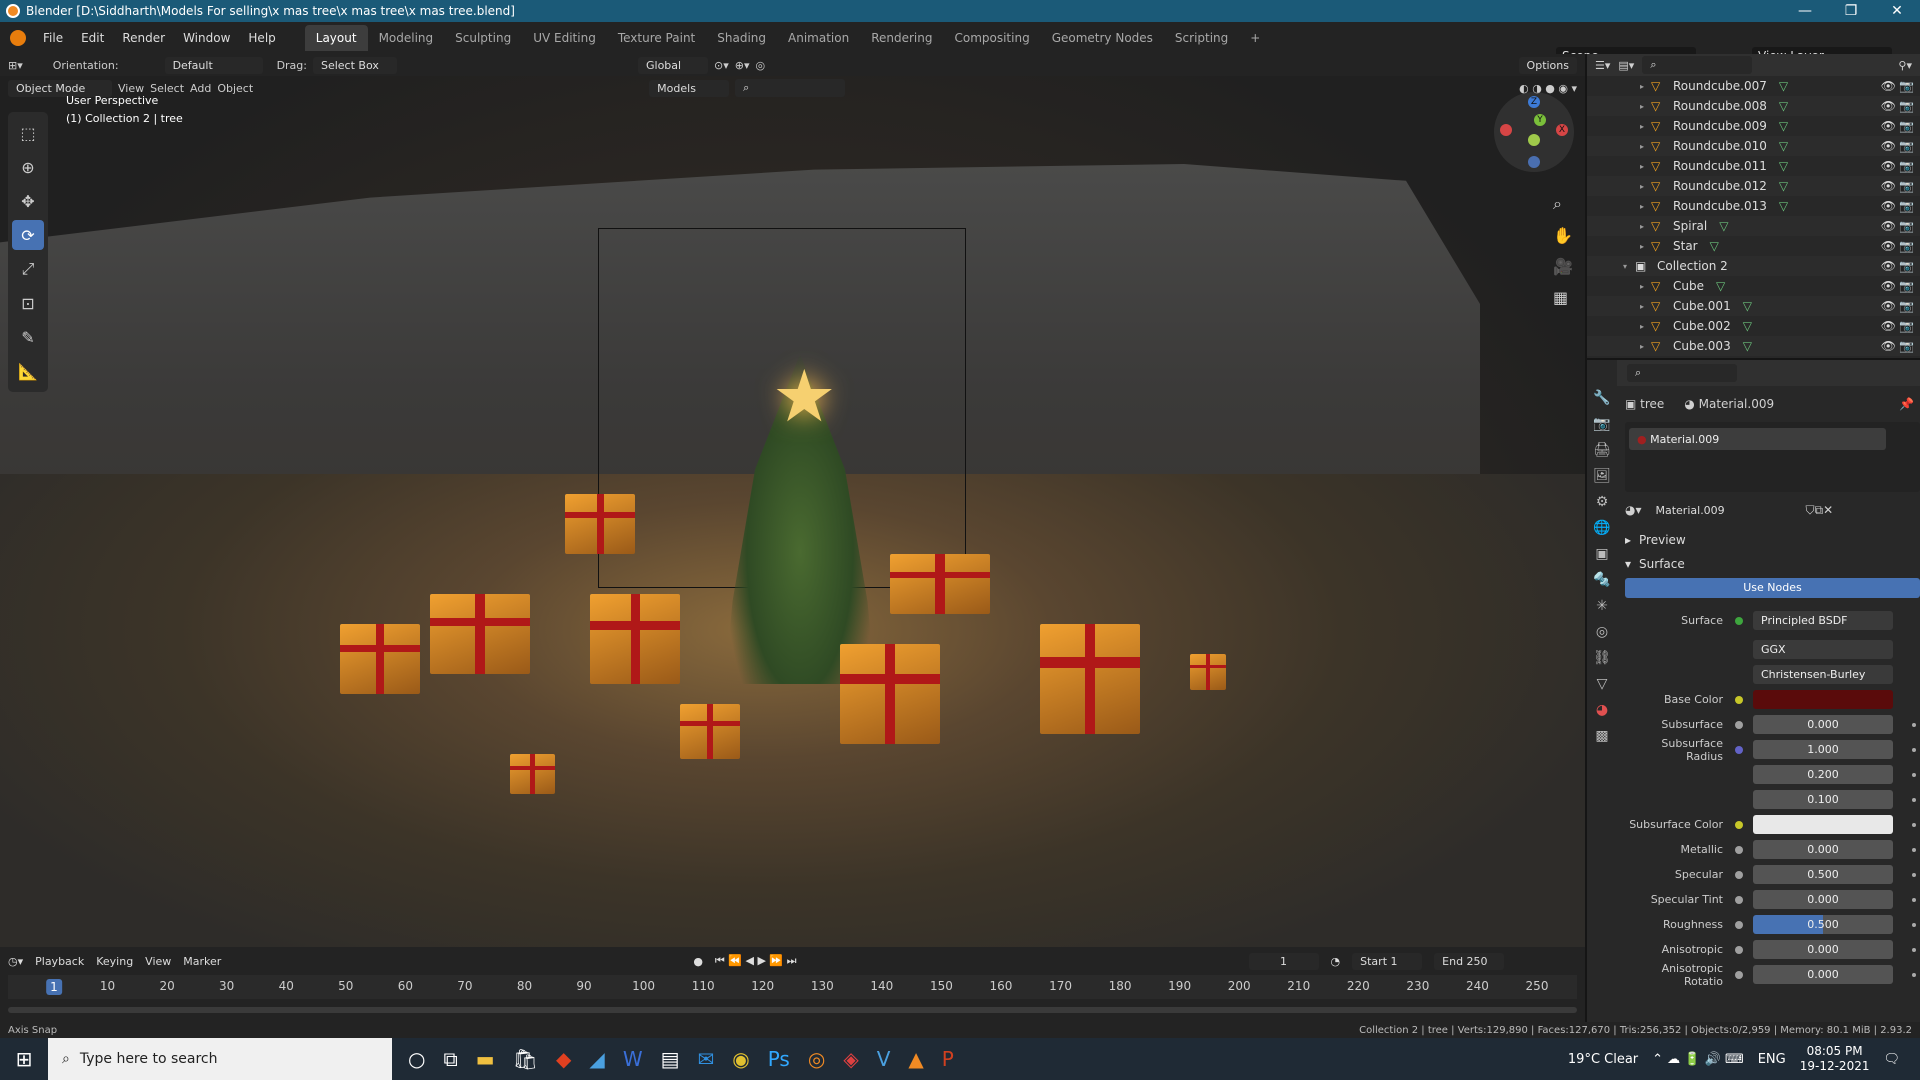  What do you see at coordinates (1835, 1059) in the screenshot?
I see `clock: 08:05 PM 19-12-2021` at bounding box center [1835, 1059].